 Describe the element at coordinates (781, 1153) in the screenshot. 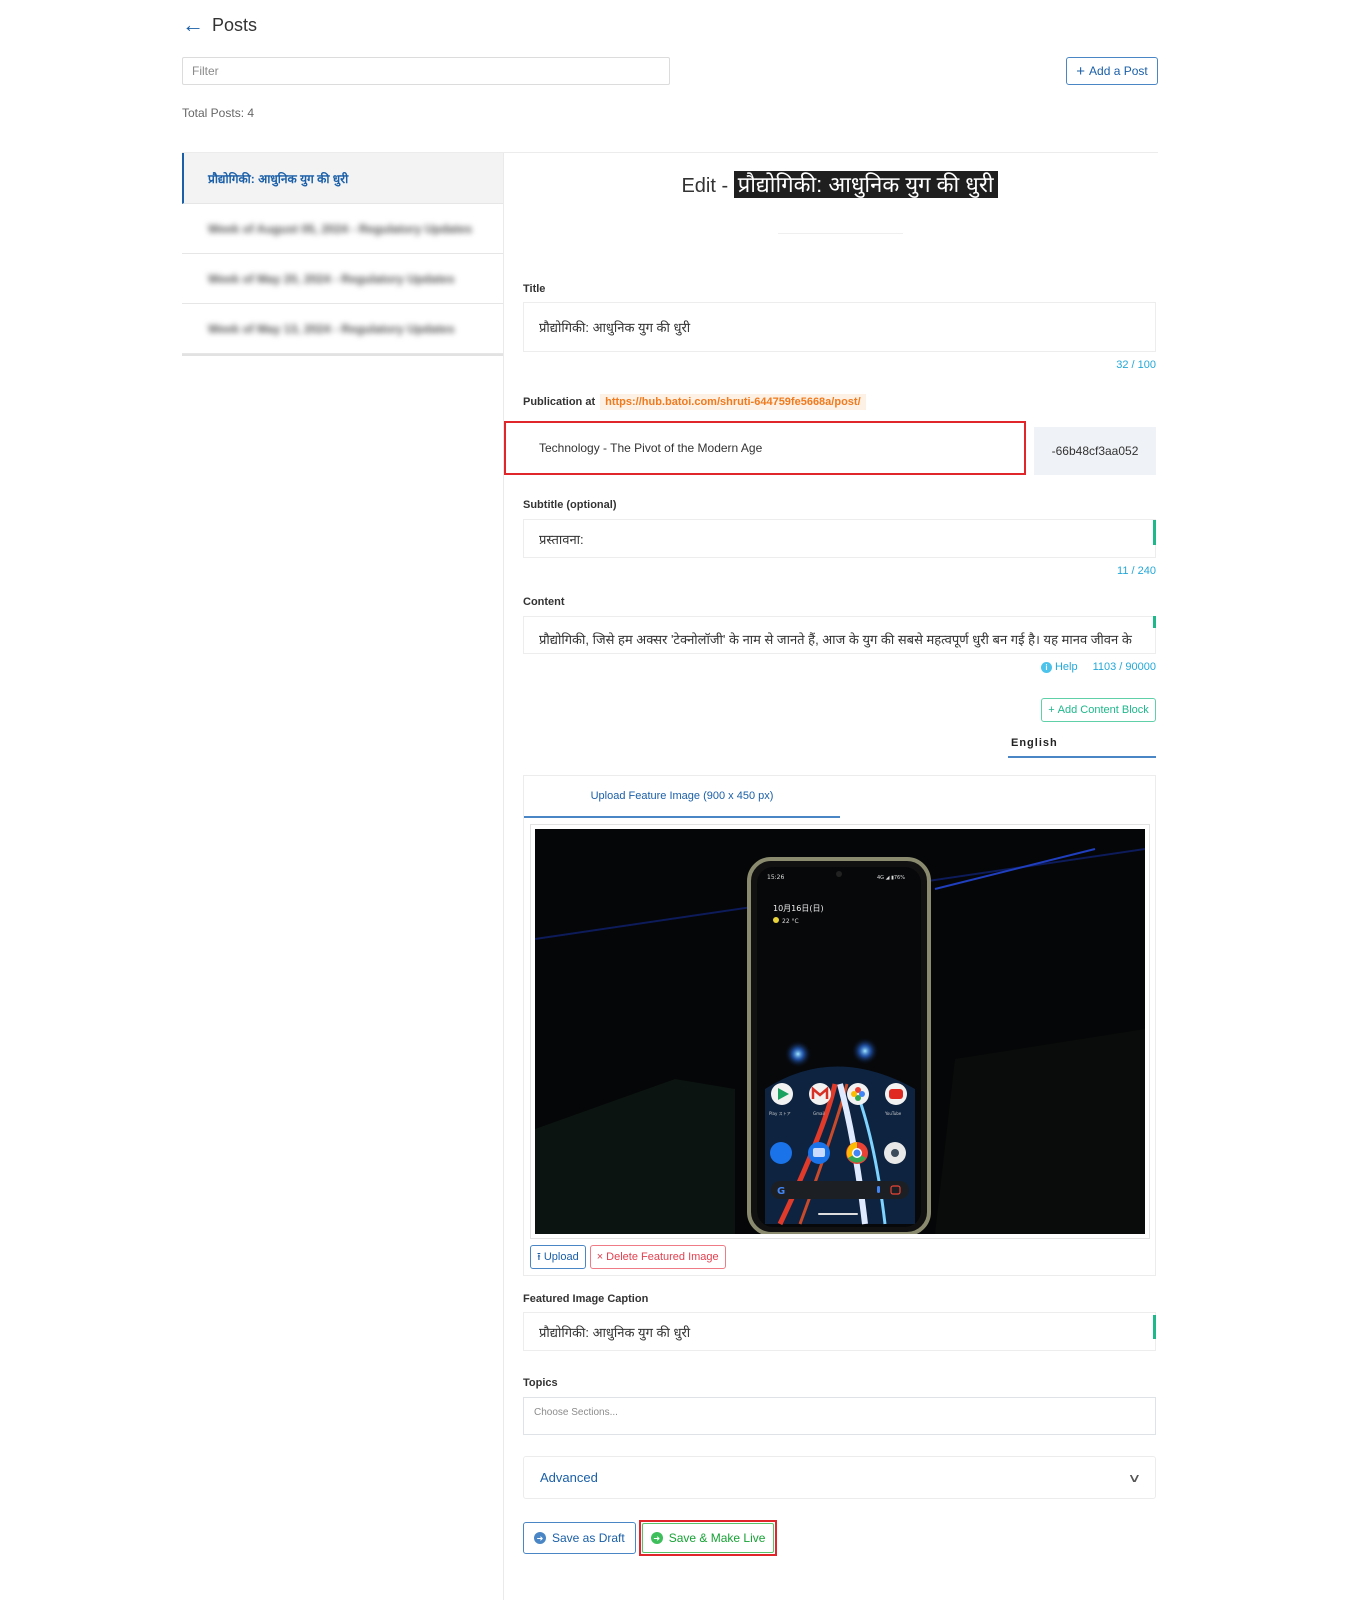

I see `phone-app-icon` at that location.